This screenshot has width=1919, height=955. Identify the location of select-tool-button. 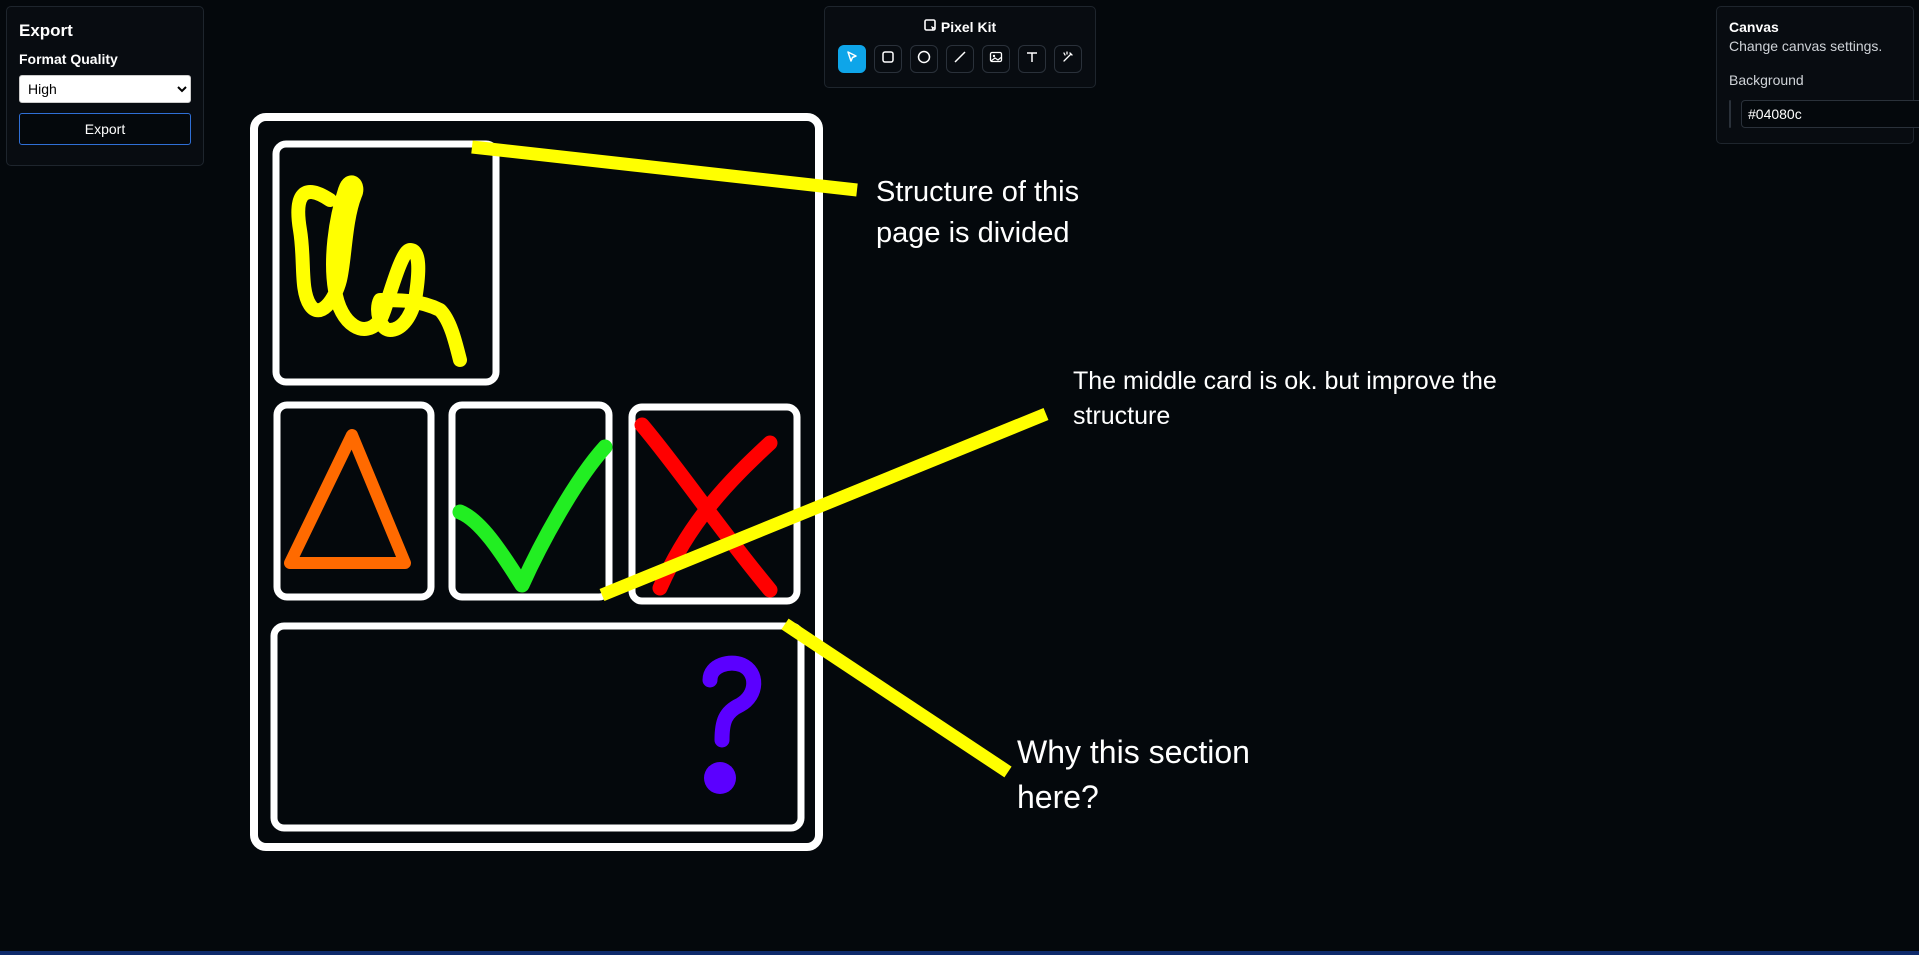
(852, 59).